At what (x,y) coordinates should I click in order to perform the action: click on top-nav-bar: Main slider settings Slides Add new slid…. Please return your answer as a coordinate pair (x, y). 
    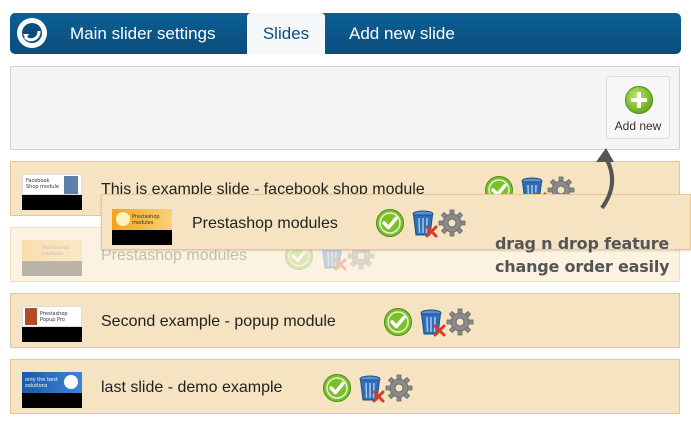
    Looking at the image, I should click on (345, 33).